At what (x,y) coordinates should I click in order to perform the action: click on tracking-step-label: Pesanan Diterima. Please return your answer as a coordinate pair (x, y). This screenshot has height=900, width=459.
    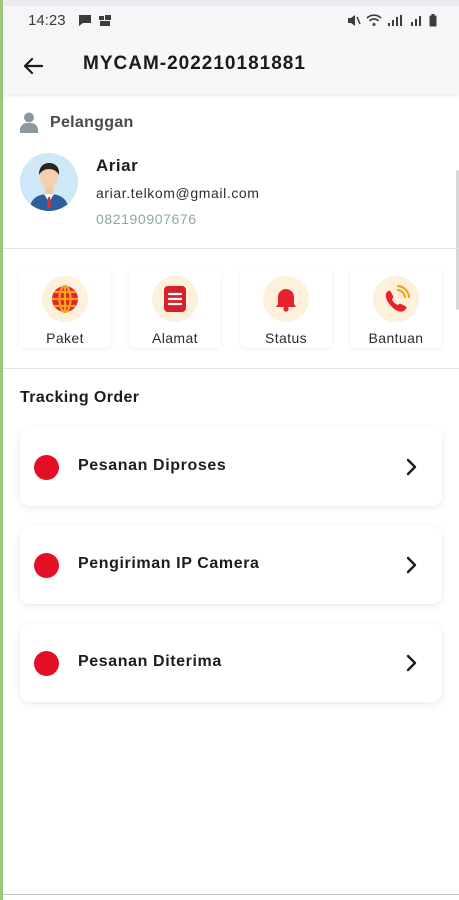
    Looking at the image, I should click on (150, 661).